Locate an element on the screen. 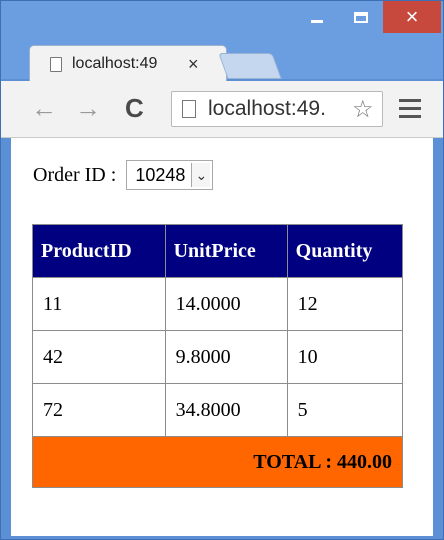 The height and width of the screenshot is (540, 444). address-bar: localhost:49. ☆ is located at coordinates (277, 109).